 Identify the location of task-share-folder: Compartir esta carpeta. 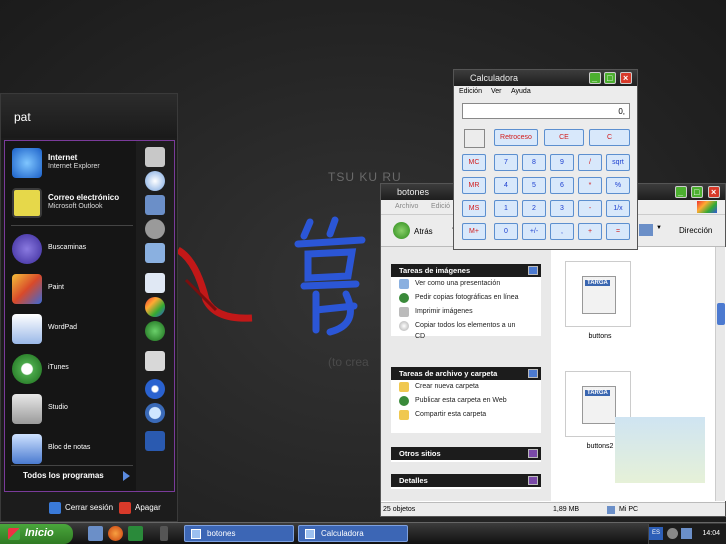
(466, 415).